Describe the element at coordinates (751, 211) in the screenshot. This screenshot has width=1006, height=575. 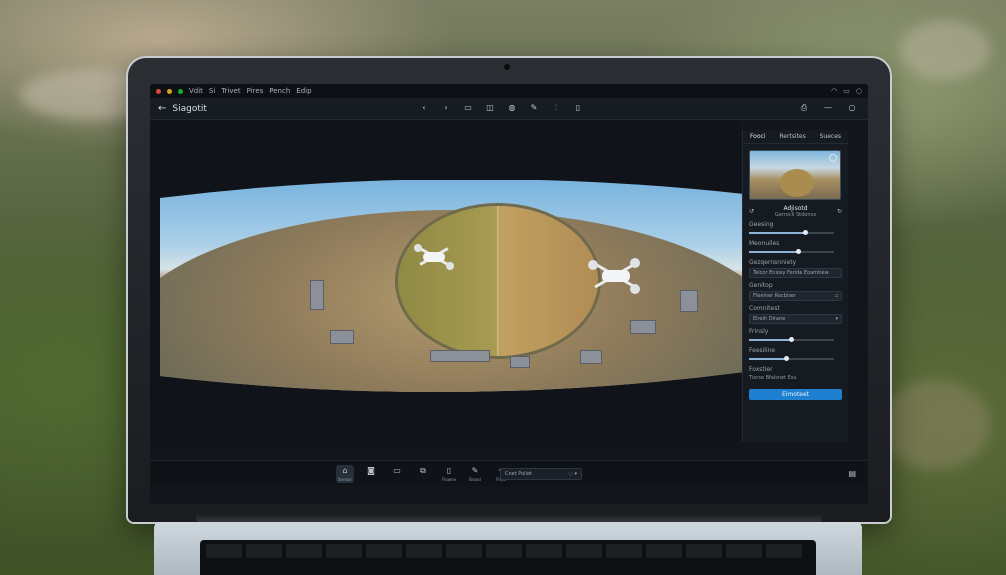
I see `reset-icon: ↺` at that location.